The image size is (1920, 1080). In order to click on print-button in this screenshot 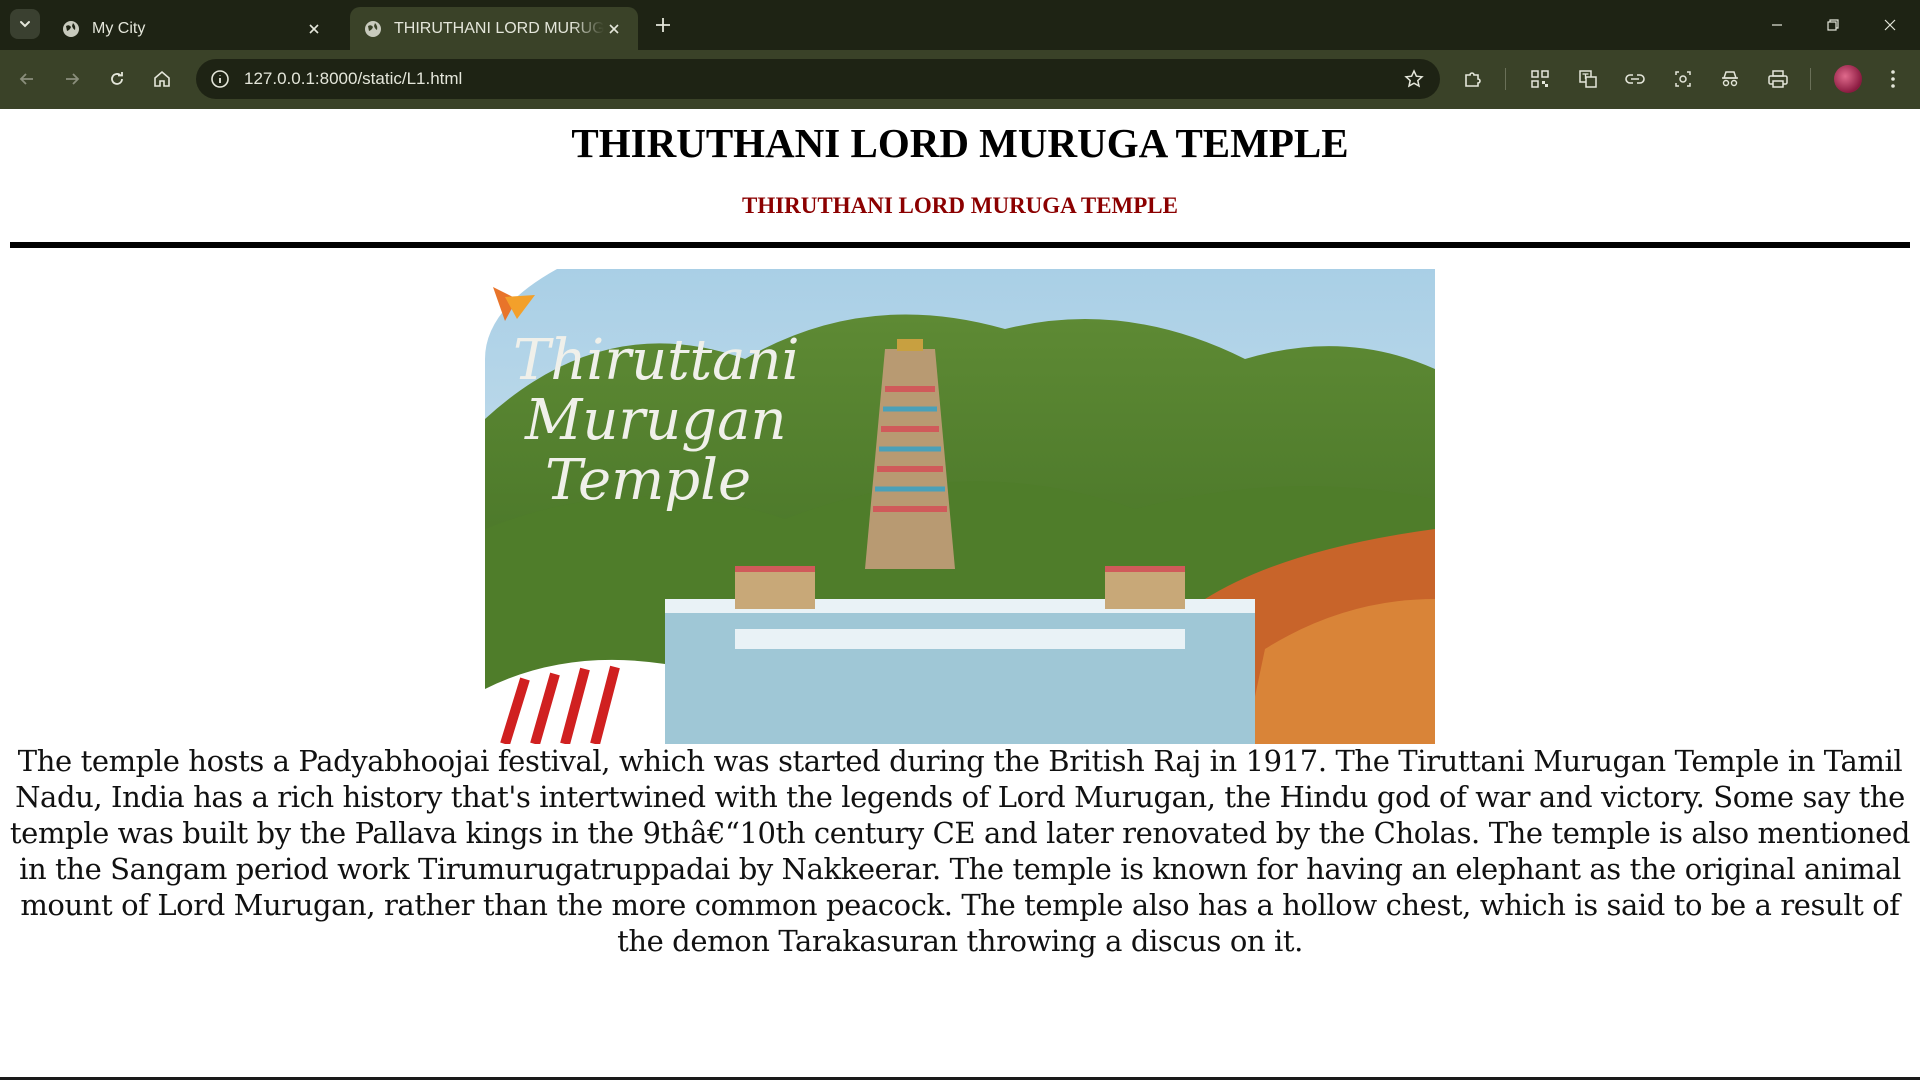, I will do `click(1778, 79)`.